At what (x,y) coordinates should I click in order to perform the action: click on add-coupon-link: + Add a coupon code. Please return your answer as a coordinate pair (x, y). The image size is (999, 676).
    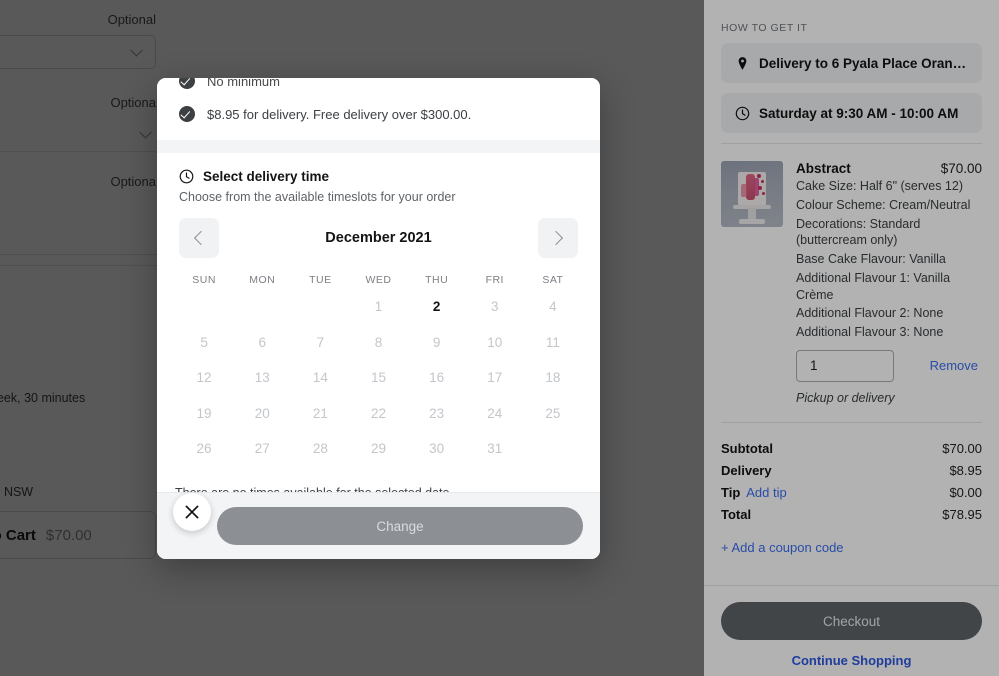
    Looking at the image, I should click on (851, 542).